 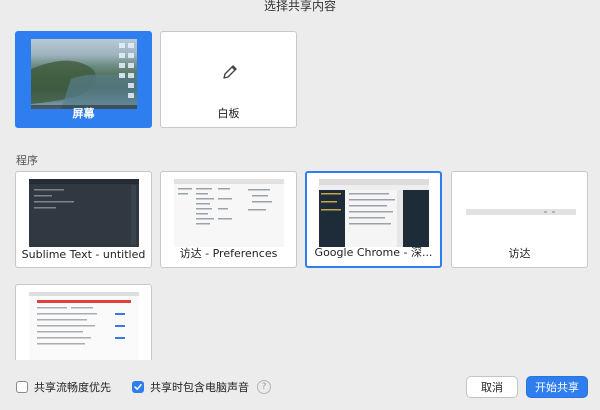 I want to click on cancel-button: 取消, so click(x=492, y=387).